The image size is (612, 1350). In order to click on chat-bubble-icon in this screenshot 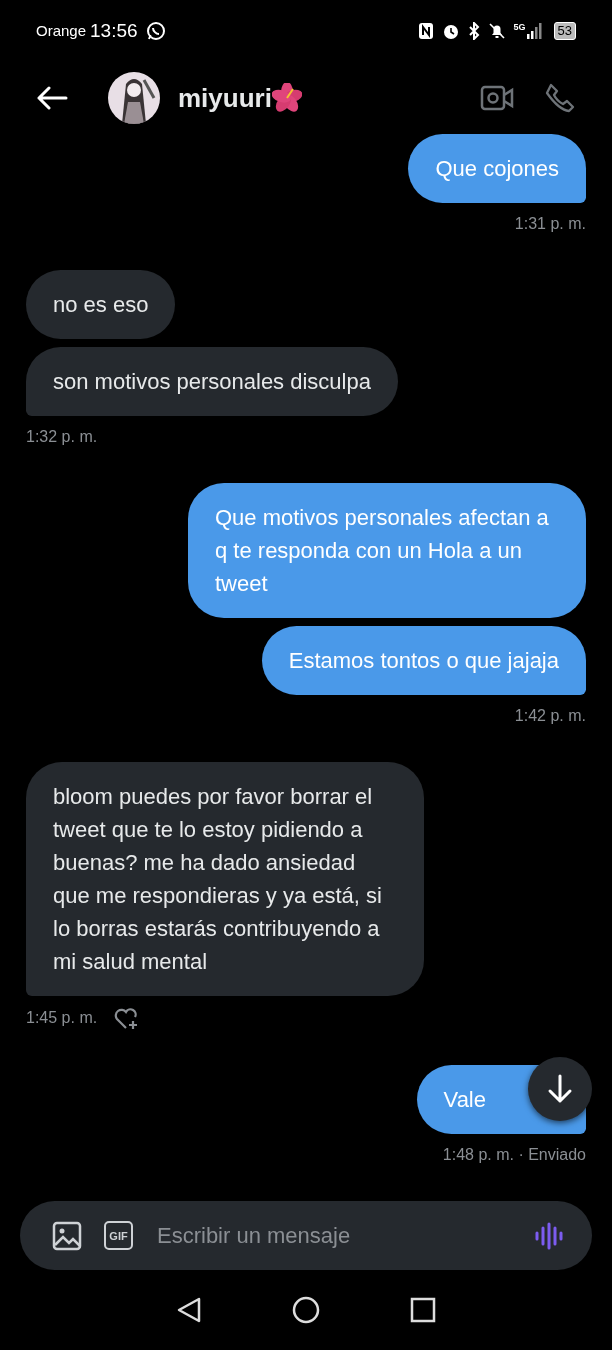, I will do `click(155, 30)`.